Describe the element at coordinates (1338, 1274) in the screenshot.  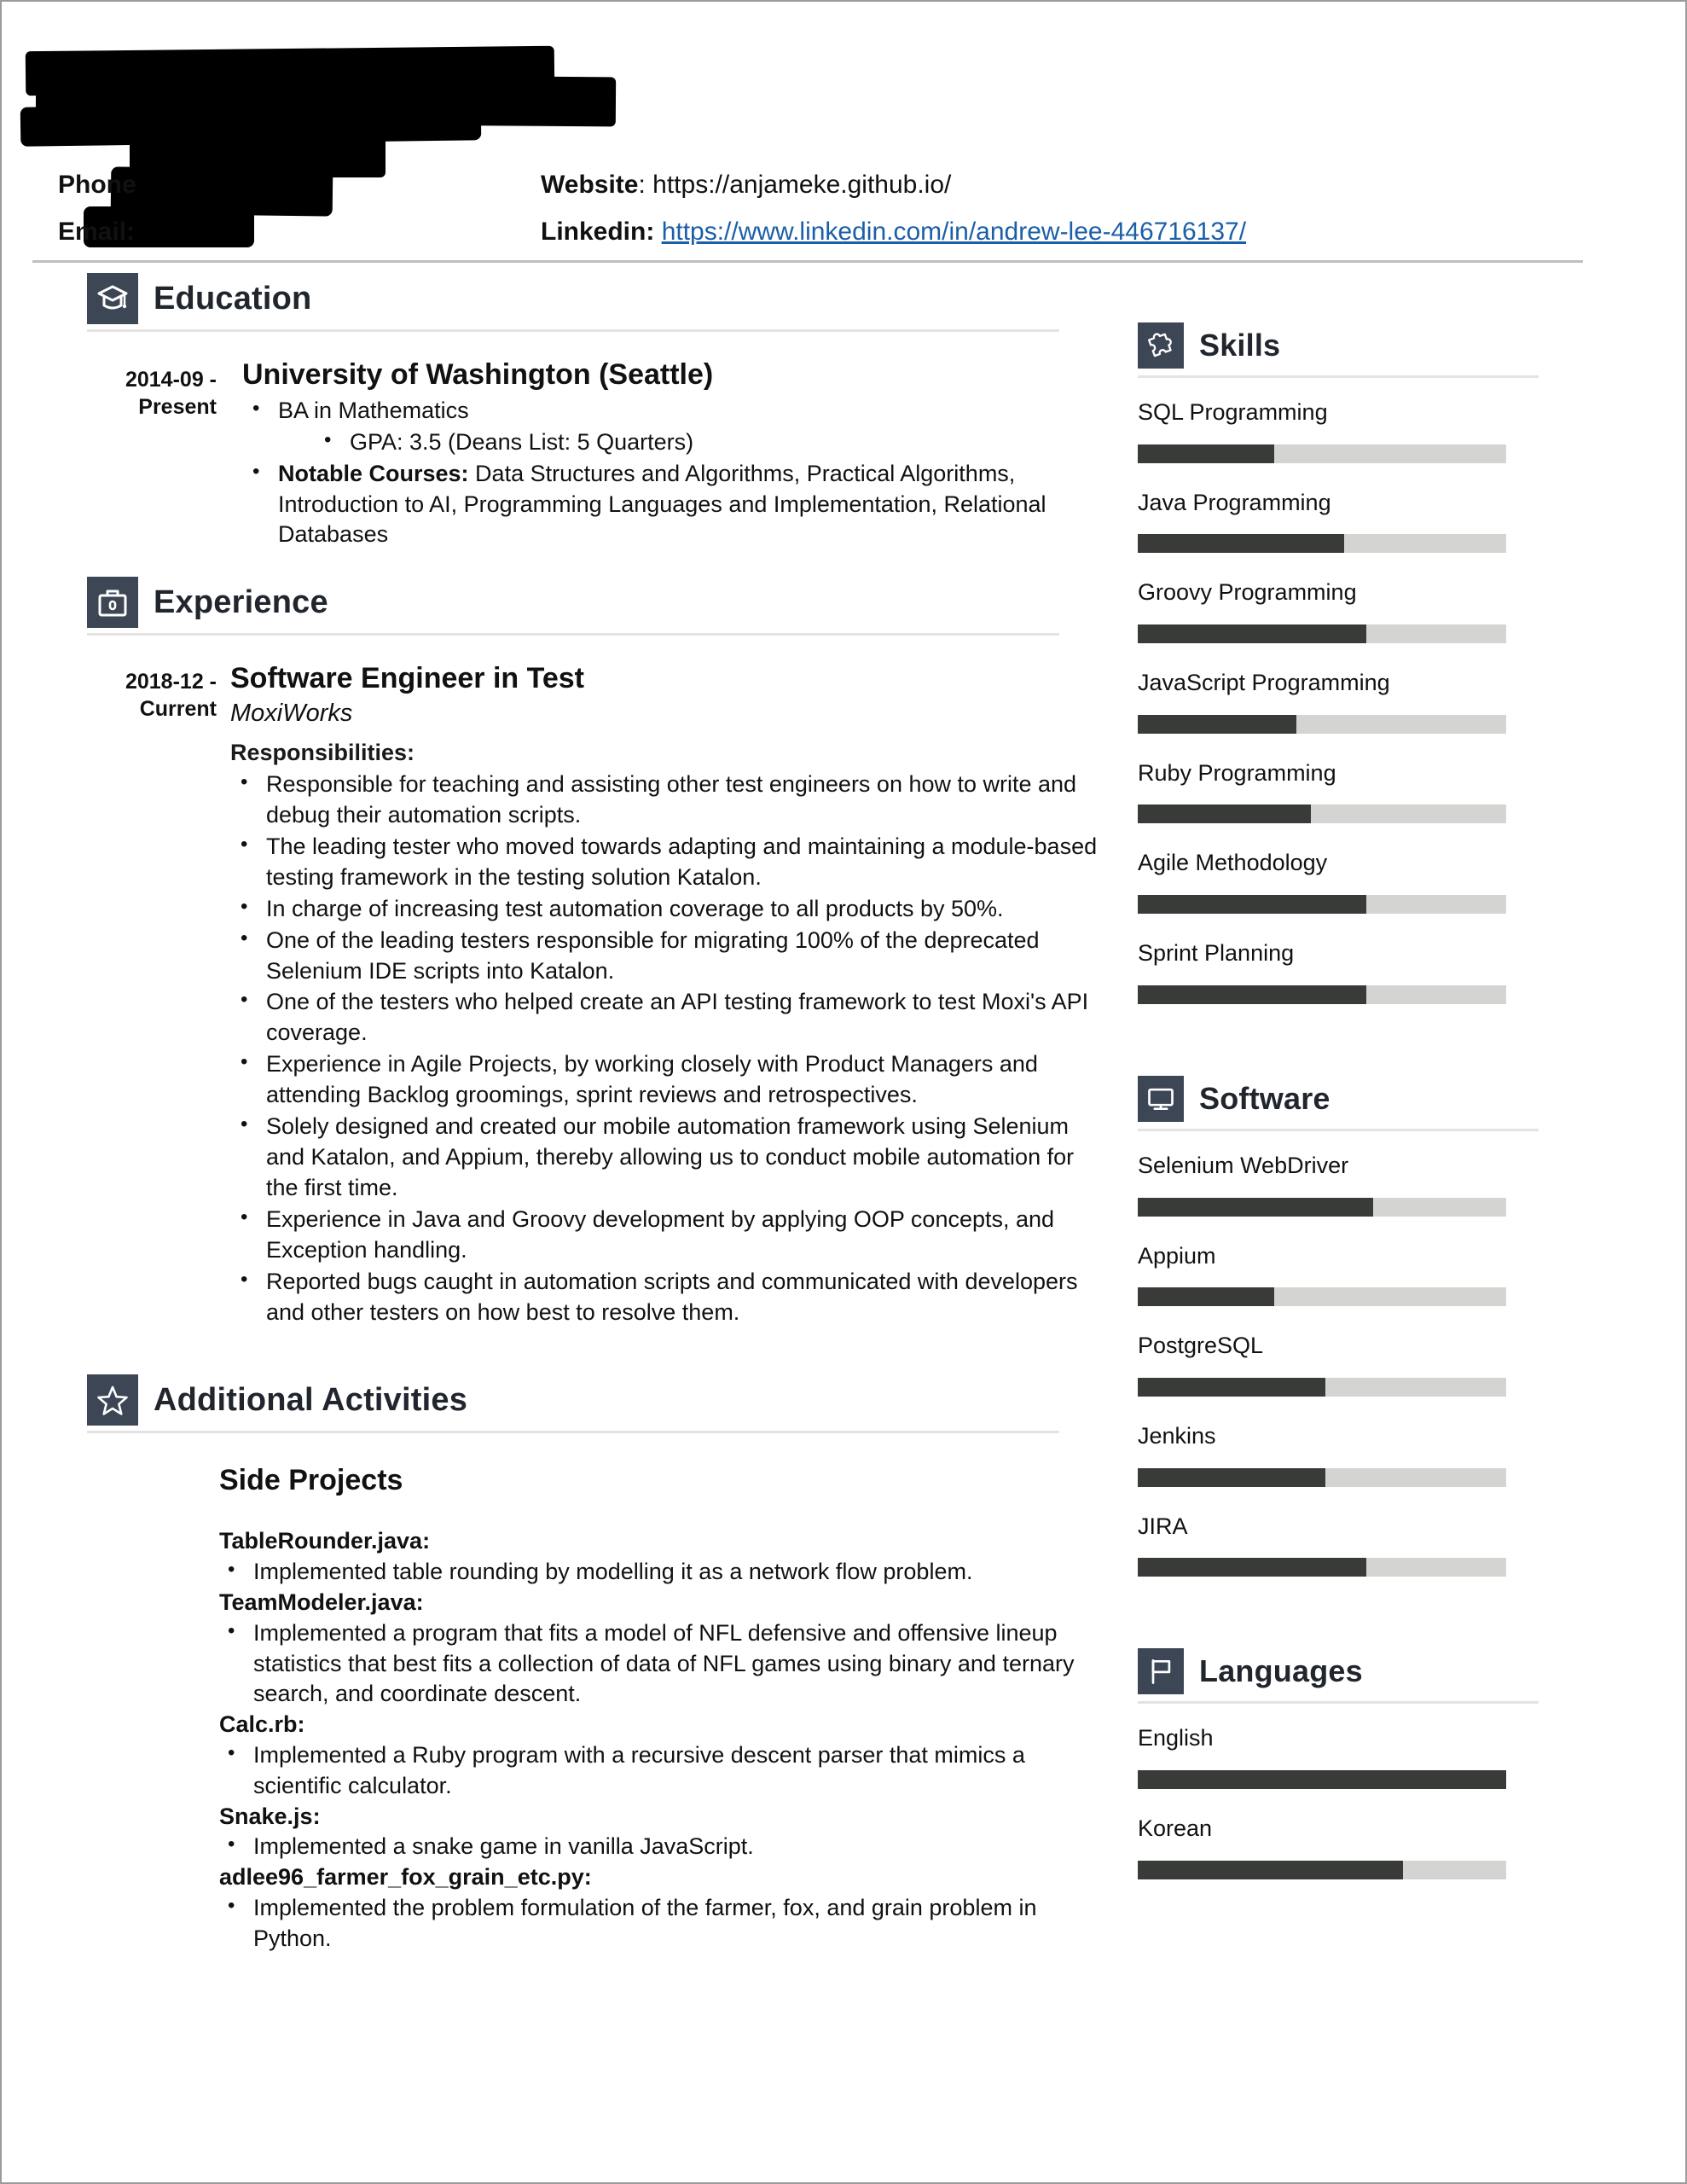
I see `software-meter: Appium` at that location.